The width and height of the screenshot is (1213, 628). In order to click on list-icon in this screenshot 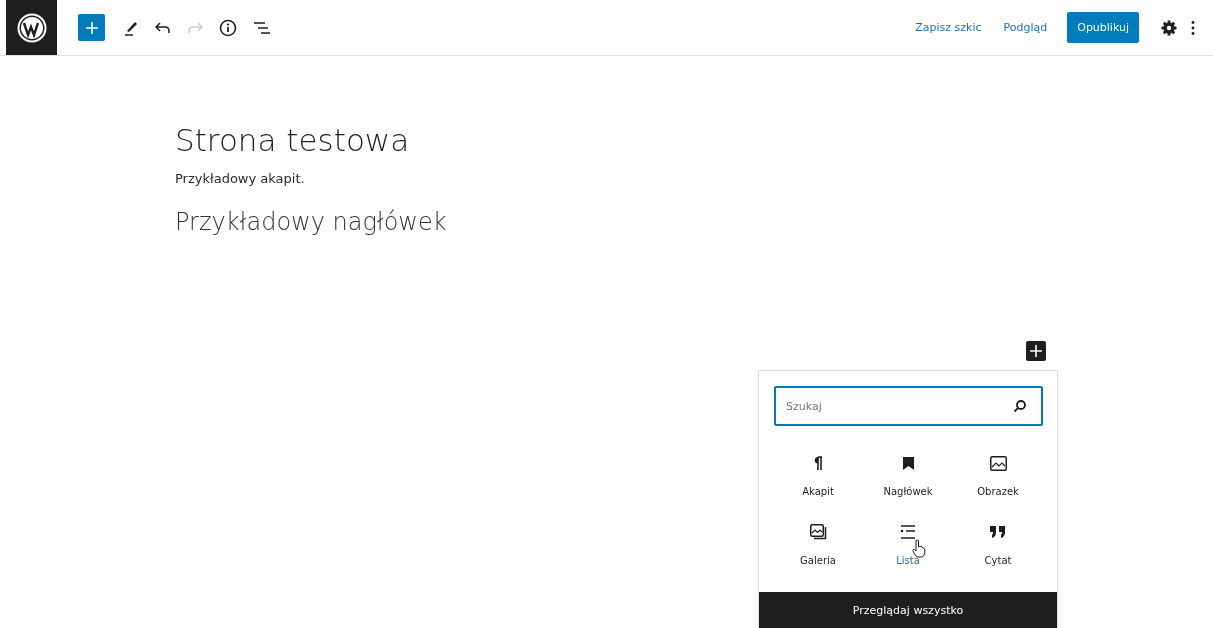, I will do `click(908, 532)`.